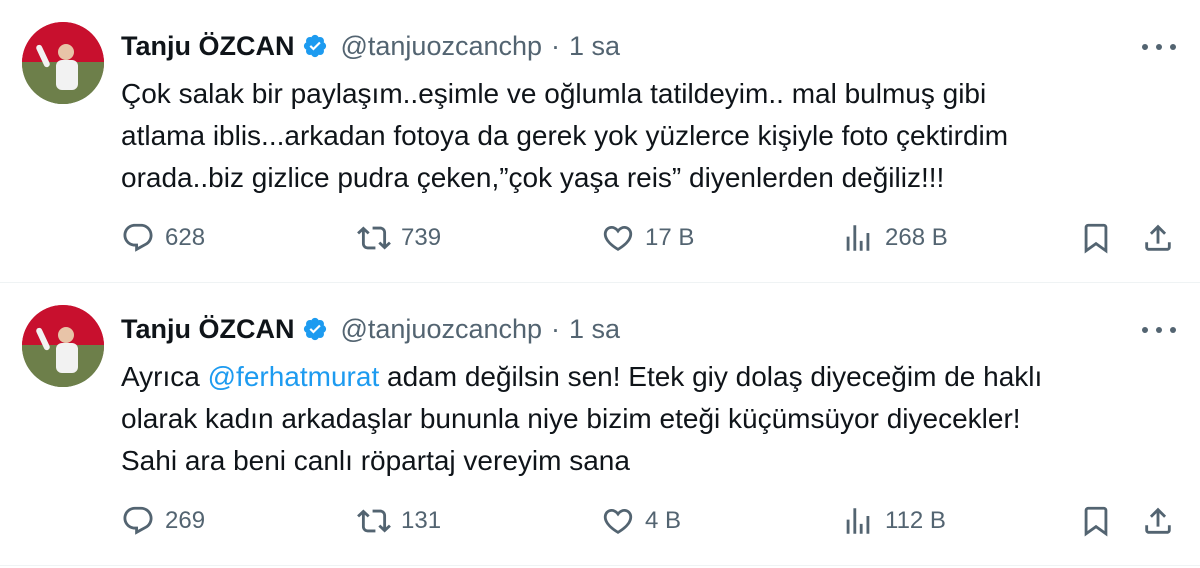 This screenshot has width=1200, height=568. What do you see at coordinates (915, 520) in the screenshot?
I see `views-count: 112 B` at bounding box center [915, 520].